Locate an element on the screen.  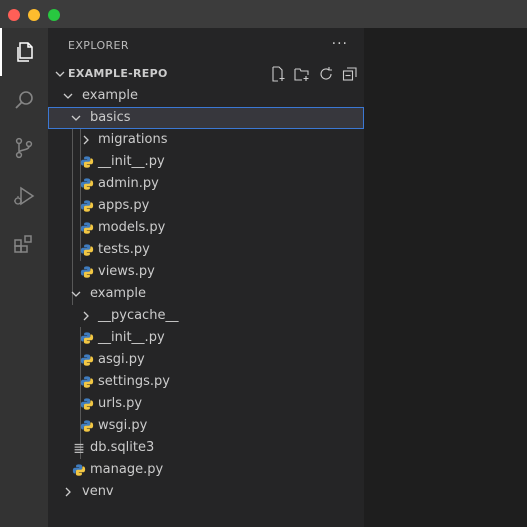
tree-item-file: db.sqlite3 is located at coordinates (206, 448).